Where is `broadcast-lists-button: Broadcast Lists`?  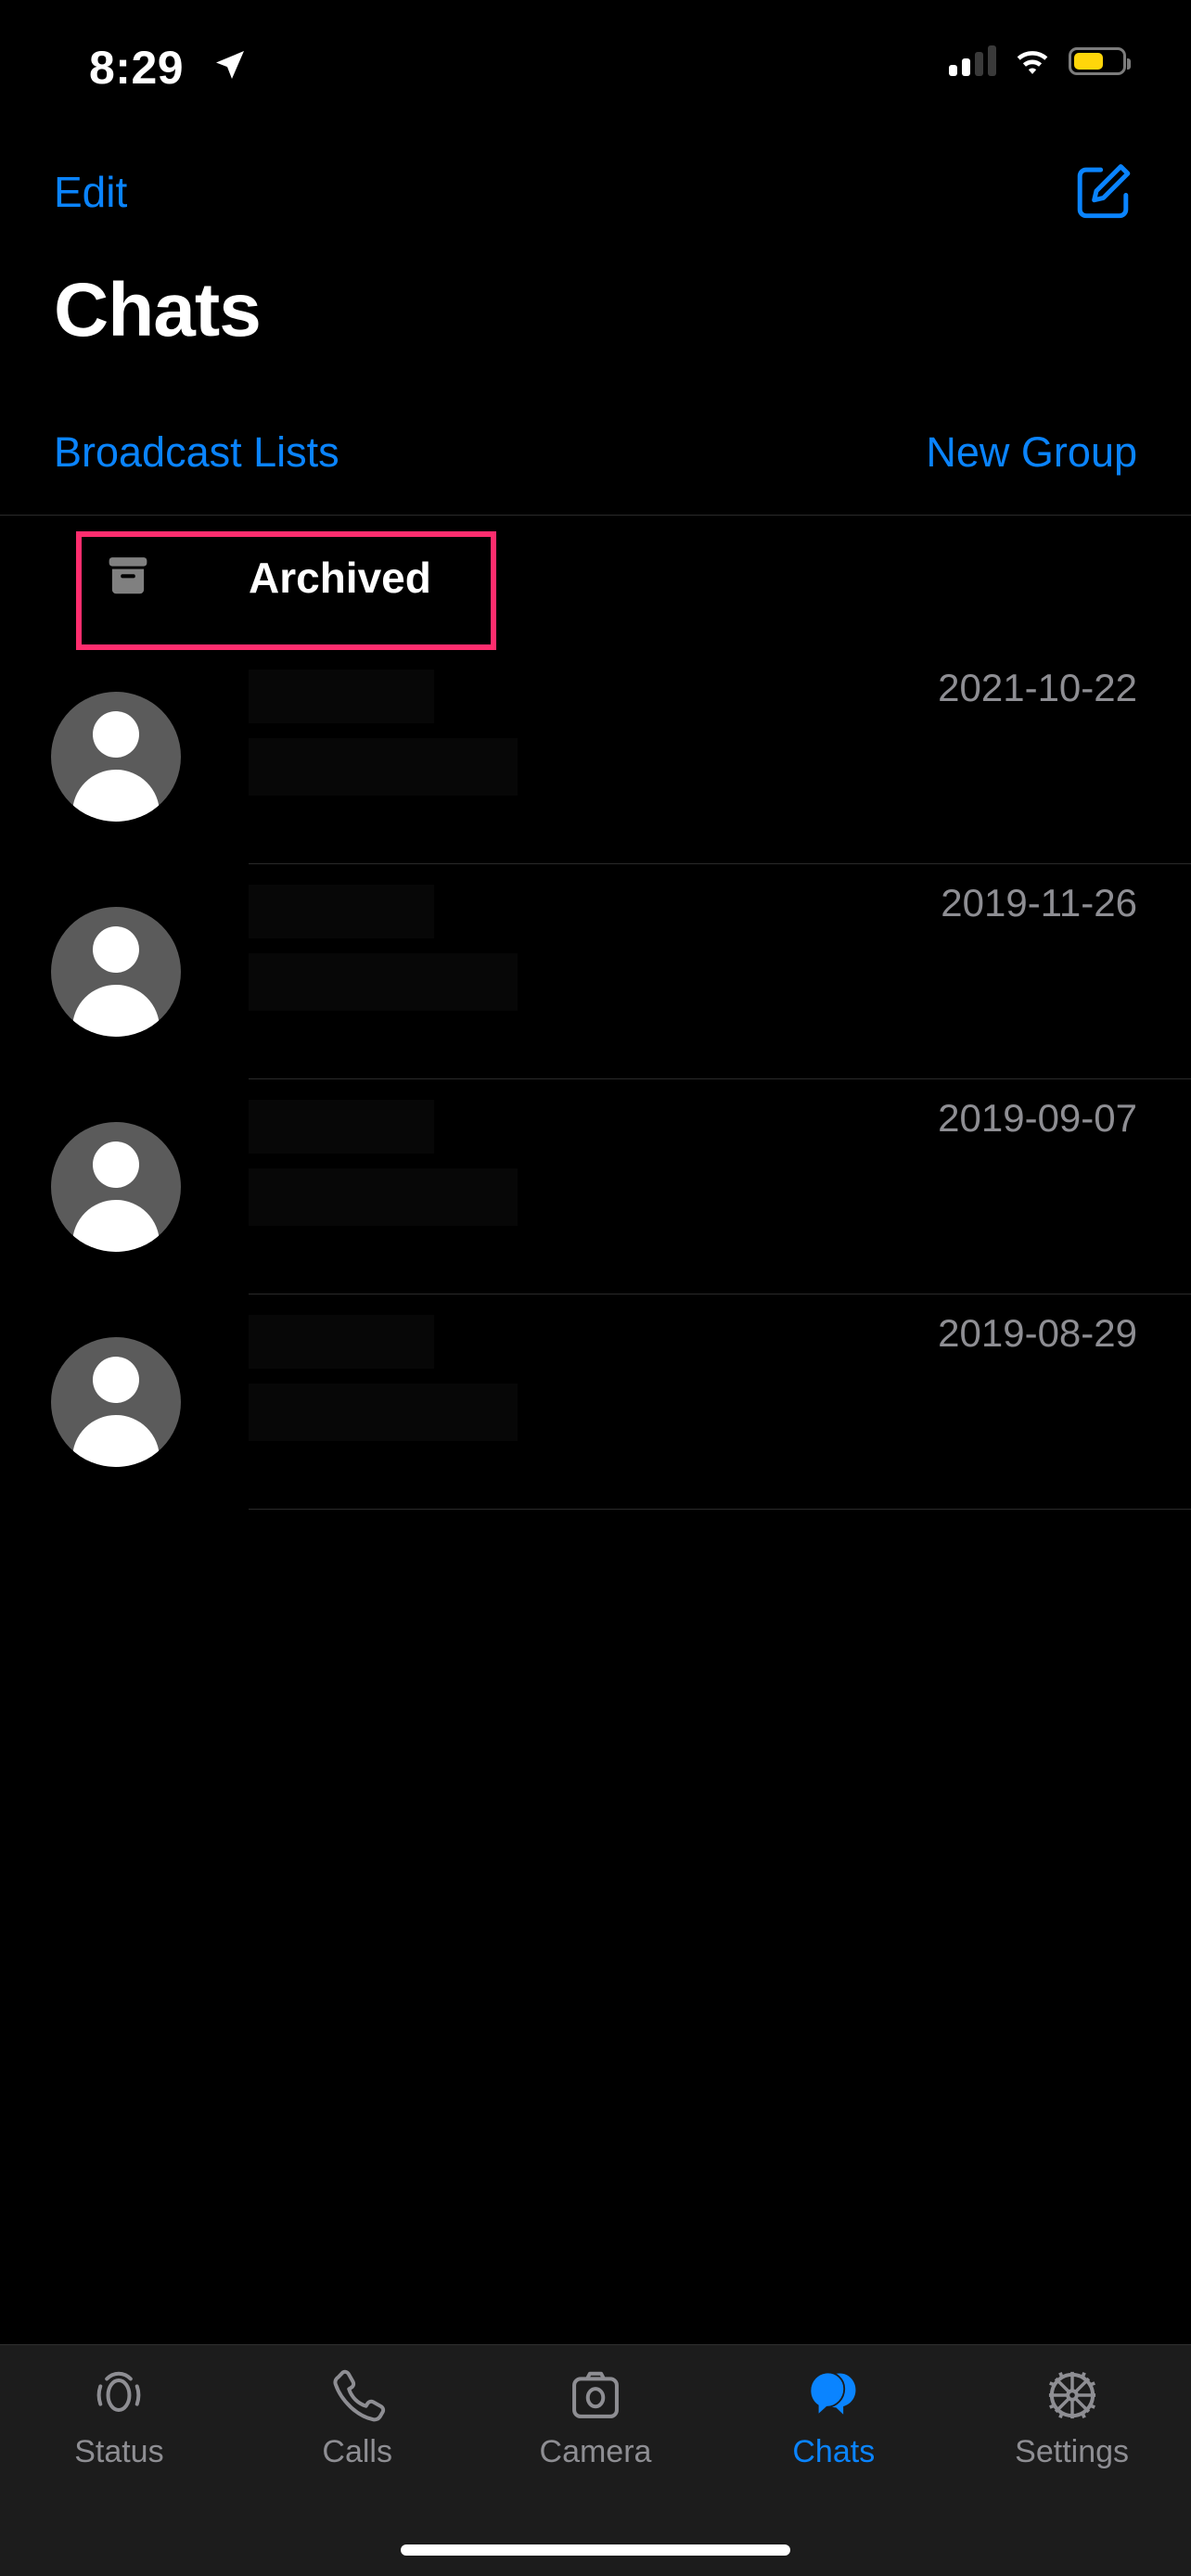
broadcast-lists-button: Broadcast Lists is located at coordinates (196, 452).